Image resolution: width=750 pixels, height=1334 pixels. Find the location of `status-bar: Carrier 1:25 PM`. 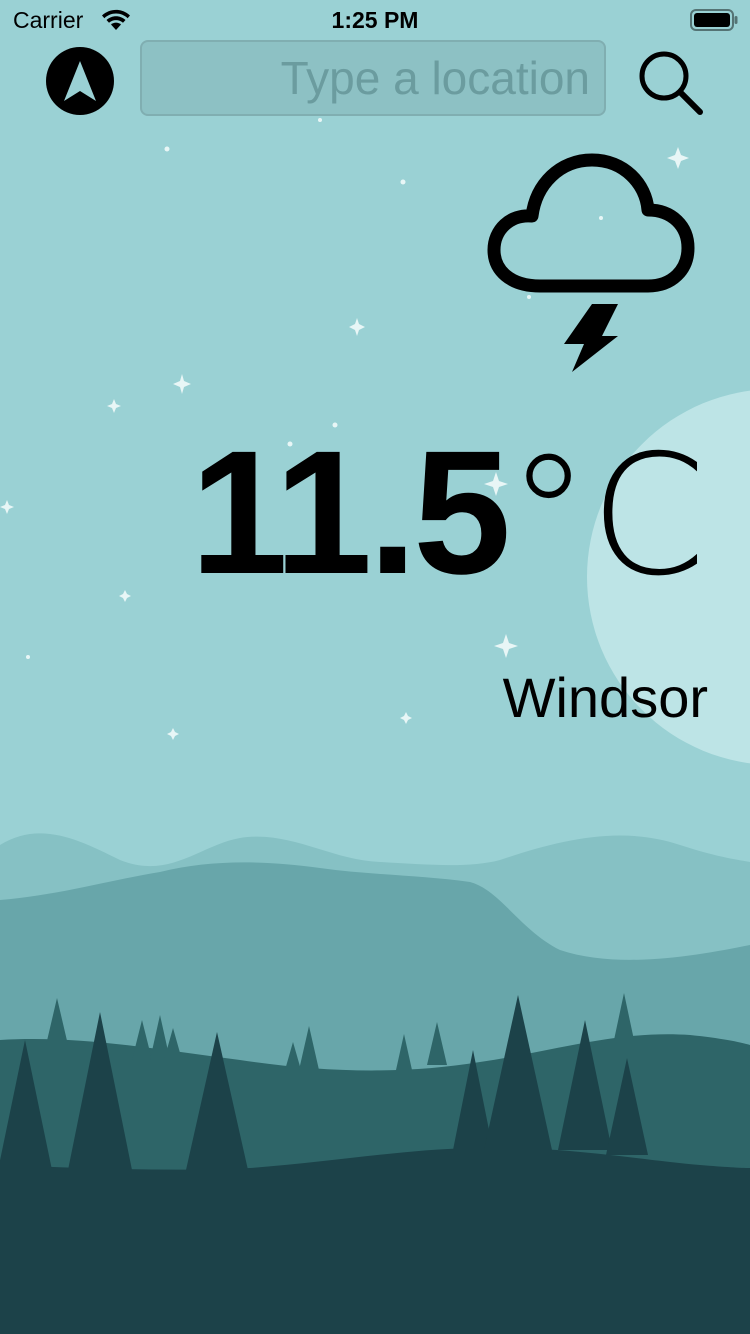

status-bar: Carrier 1:25 PM is located at coordinates (375, 20).